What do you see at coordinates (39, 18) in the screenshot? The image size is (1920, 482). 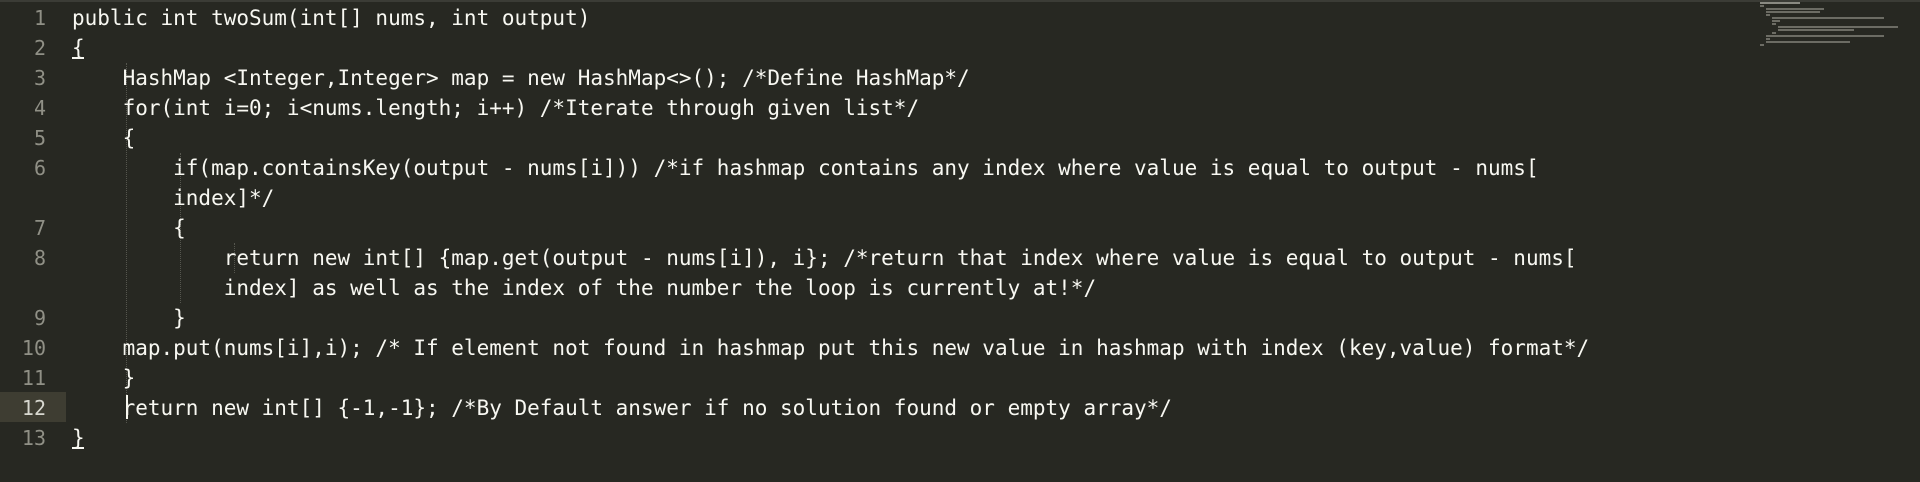 I see `line-number: 1` at bounding box center [39, 18].